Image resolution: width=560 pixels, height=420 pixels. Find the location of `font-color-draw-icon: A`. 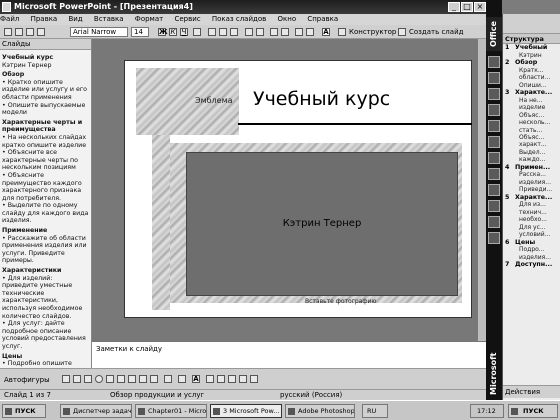

font-color-draw-icon: A is located at coordinates (196, 379).